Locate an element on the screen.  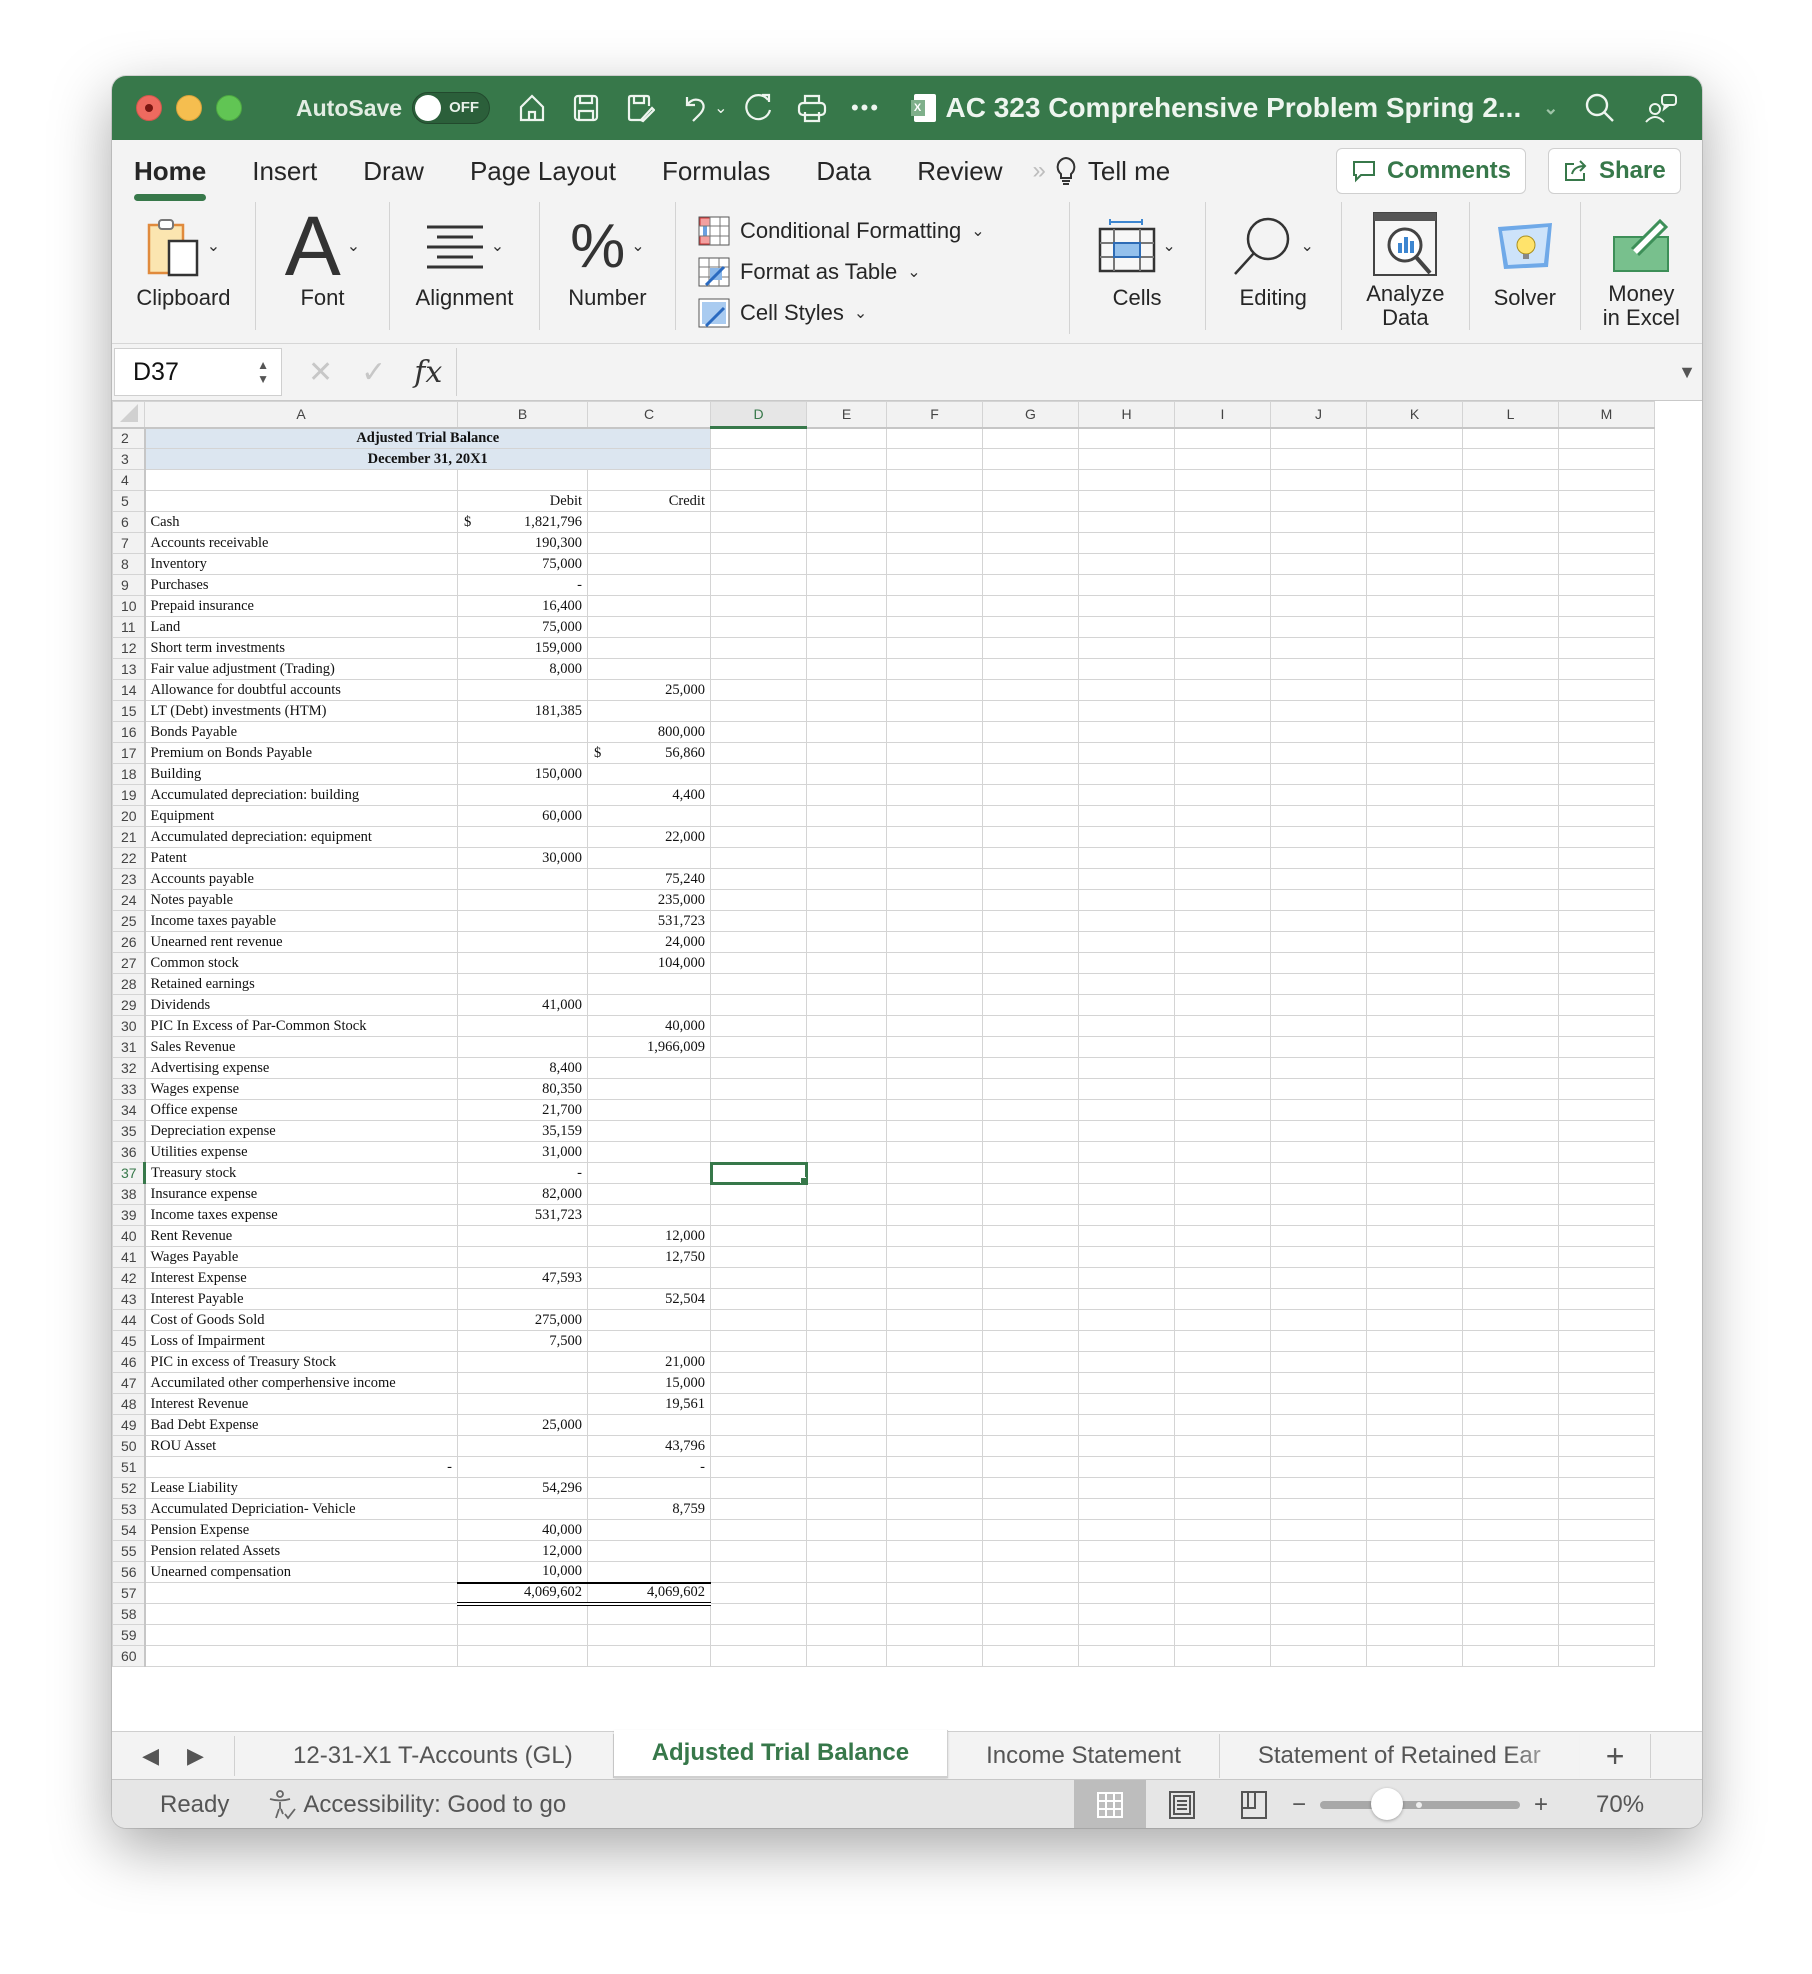
credit-value: 24,000 is located at coordinates (649, 942).